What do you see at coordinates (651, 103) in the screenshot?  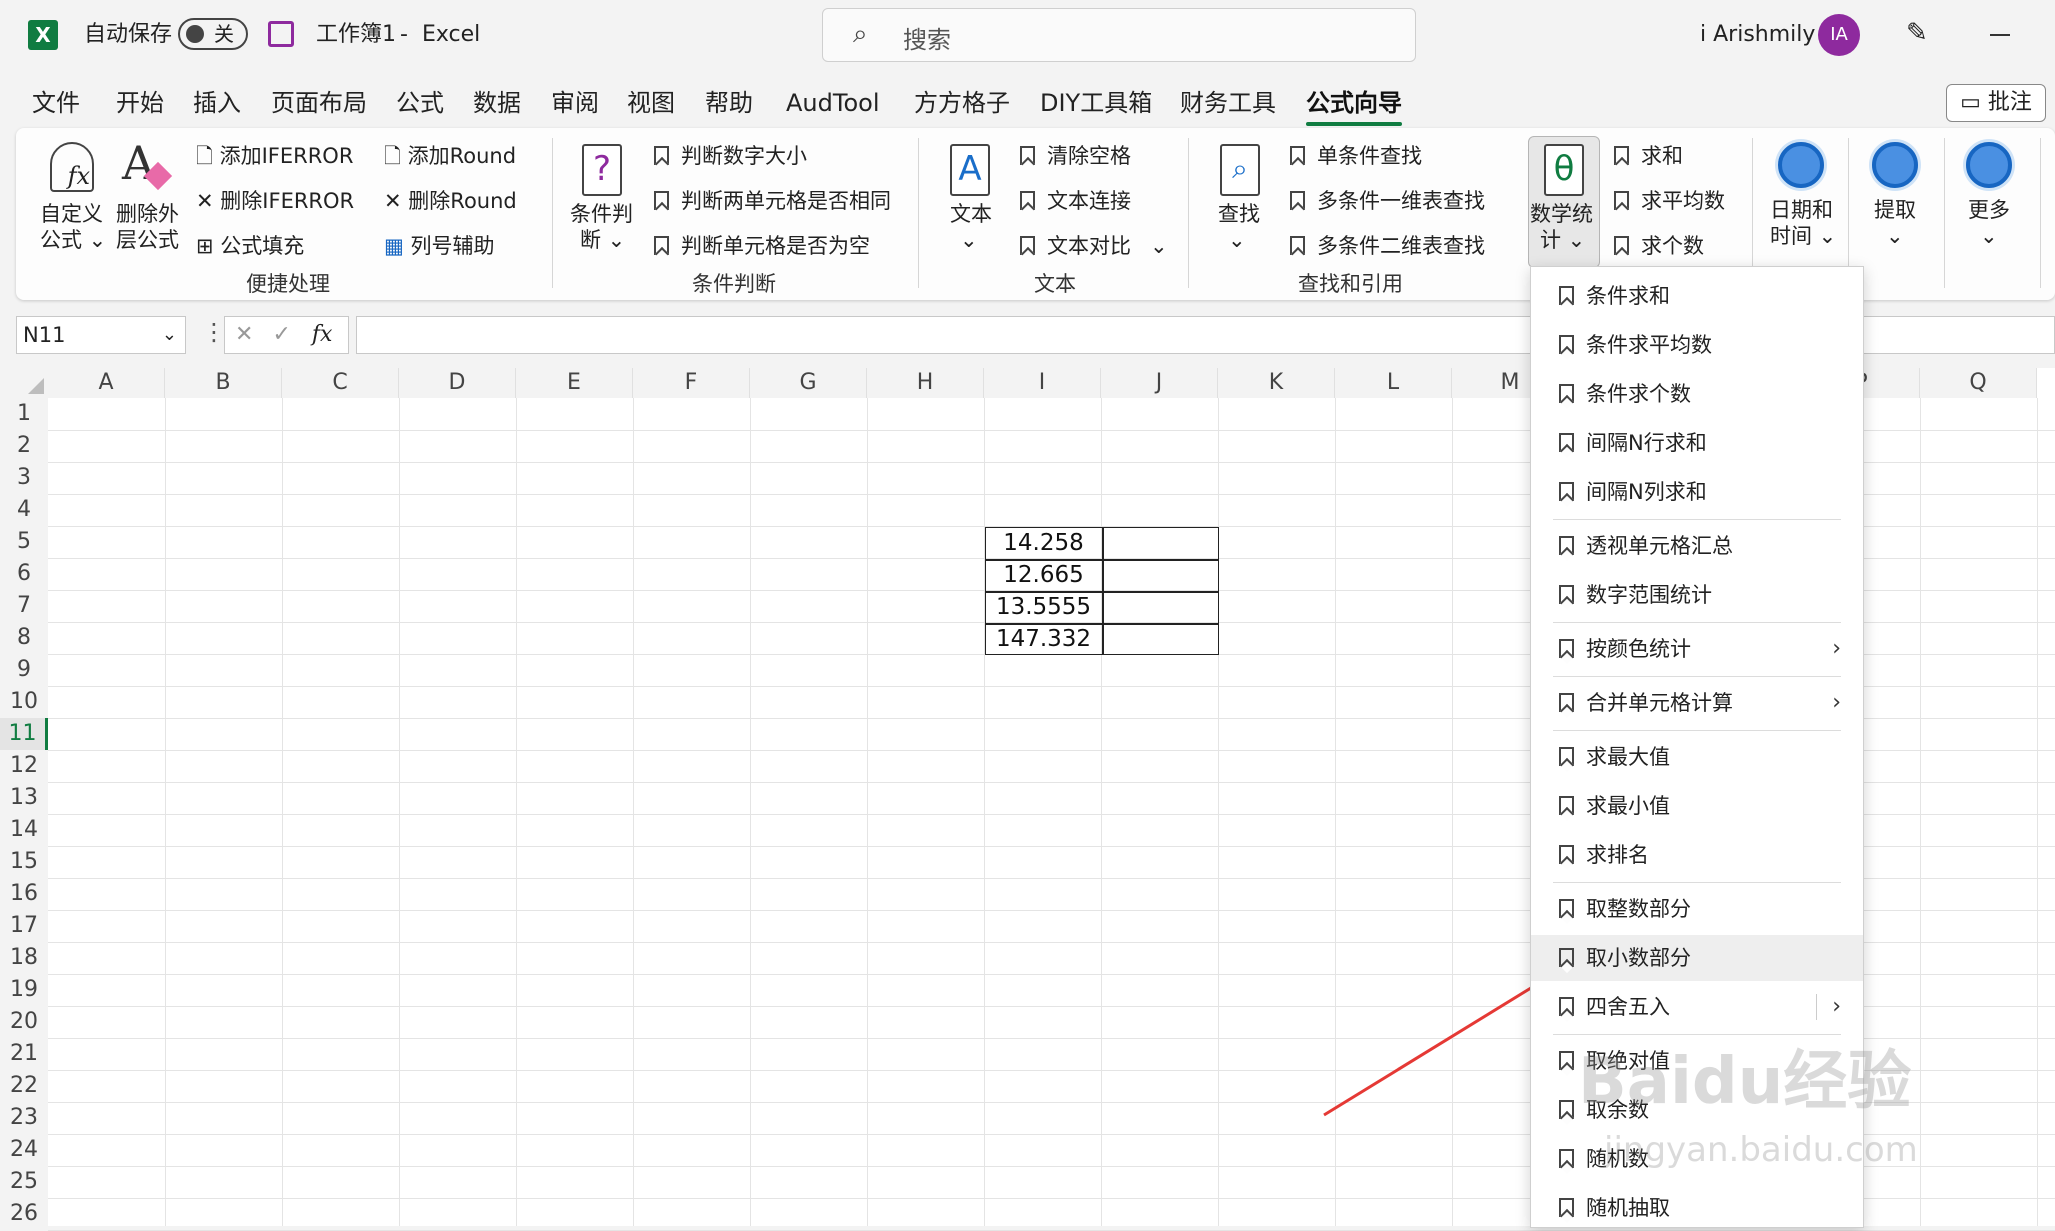 I see `tab-view: 视图` at bounding box center [651, 103].